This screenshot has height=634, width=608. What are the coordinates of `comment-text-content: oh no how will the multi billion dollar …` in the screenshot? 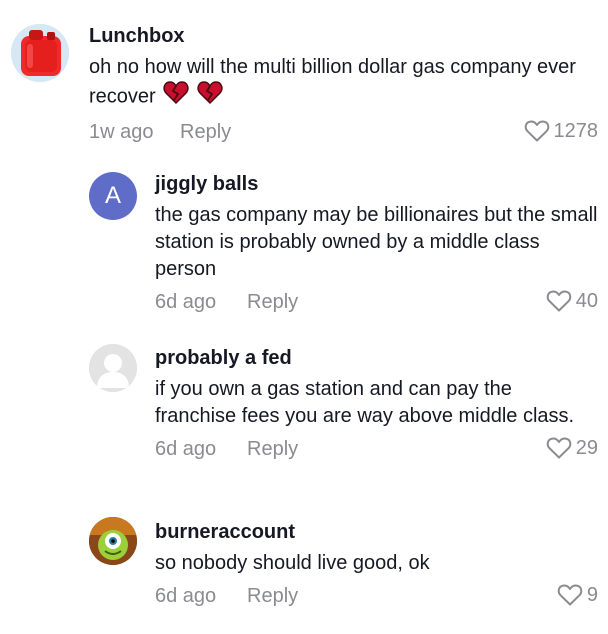 It's located at (332, 82).